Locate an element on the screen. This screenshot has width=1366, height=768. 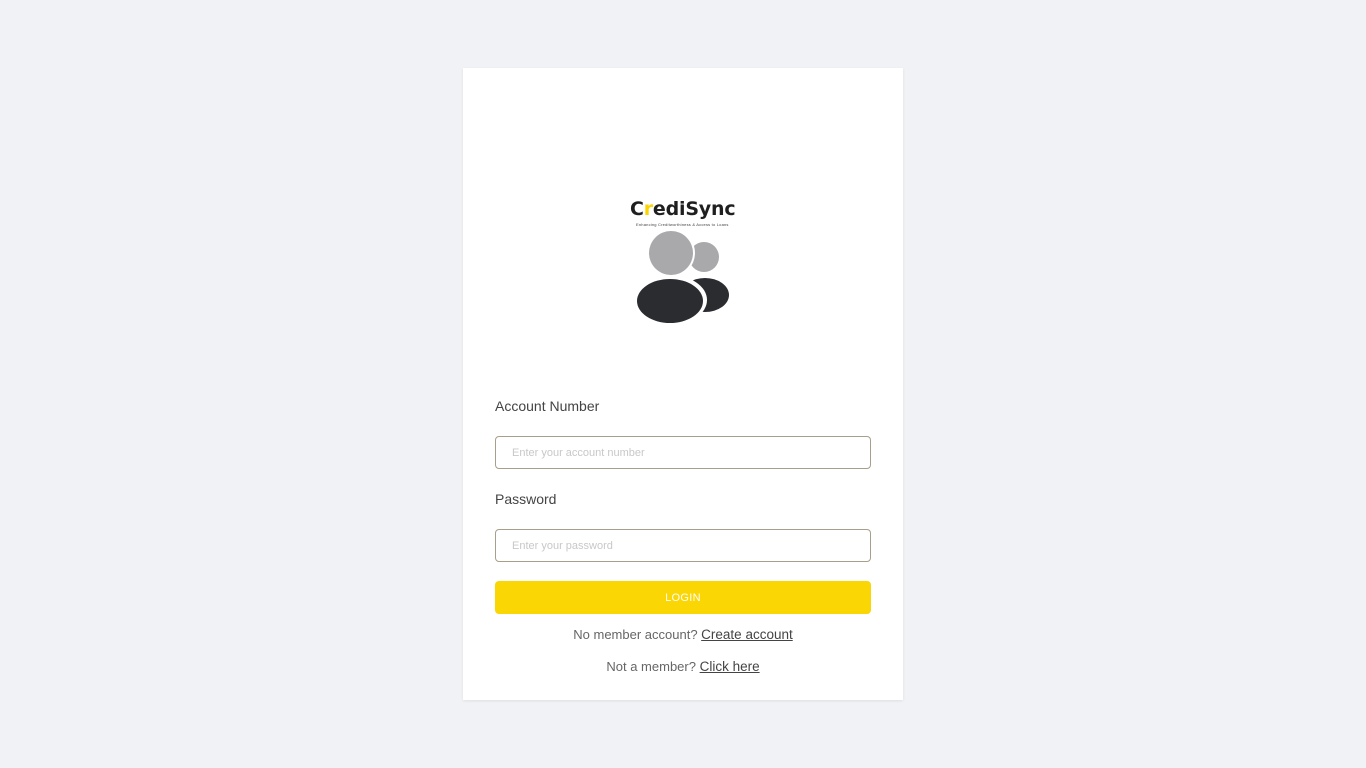
no-account-text: No member account? is located at coordinates (635, 634).